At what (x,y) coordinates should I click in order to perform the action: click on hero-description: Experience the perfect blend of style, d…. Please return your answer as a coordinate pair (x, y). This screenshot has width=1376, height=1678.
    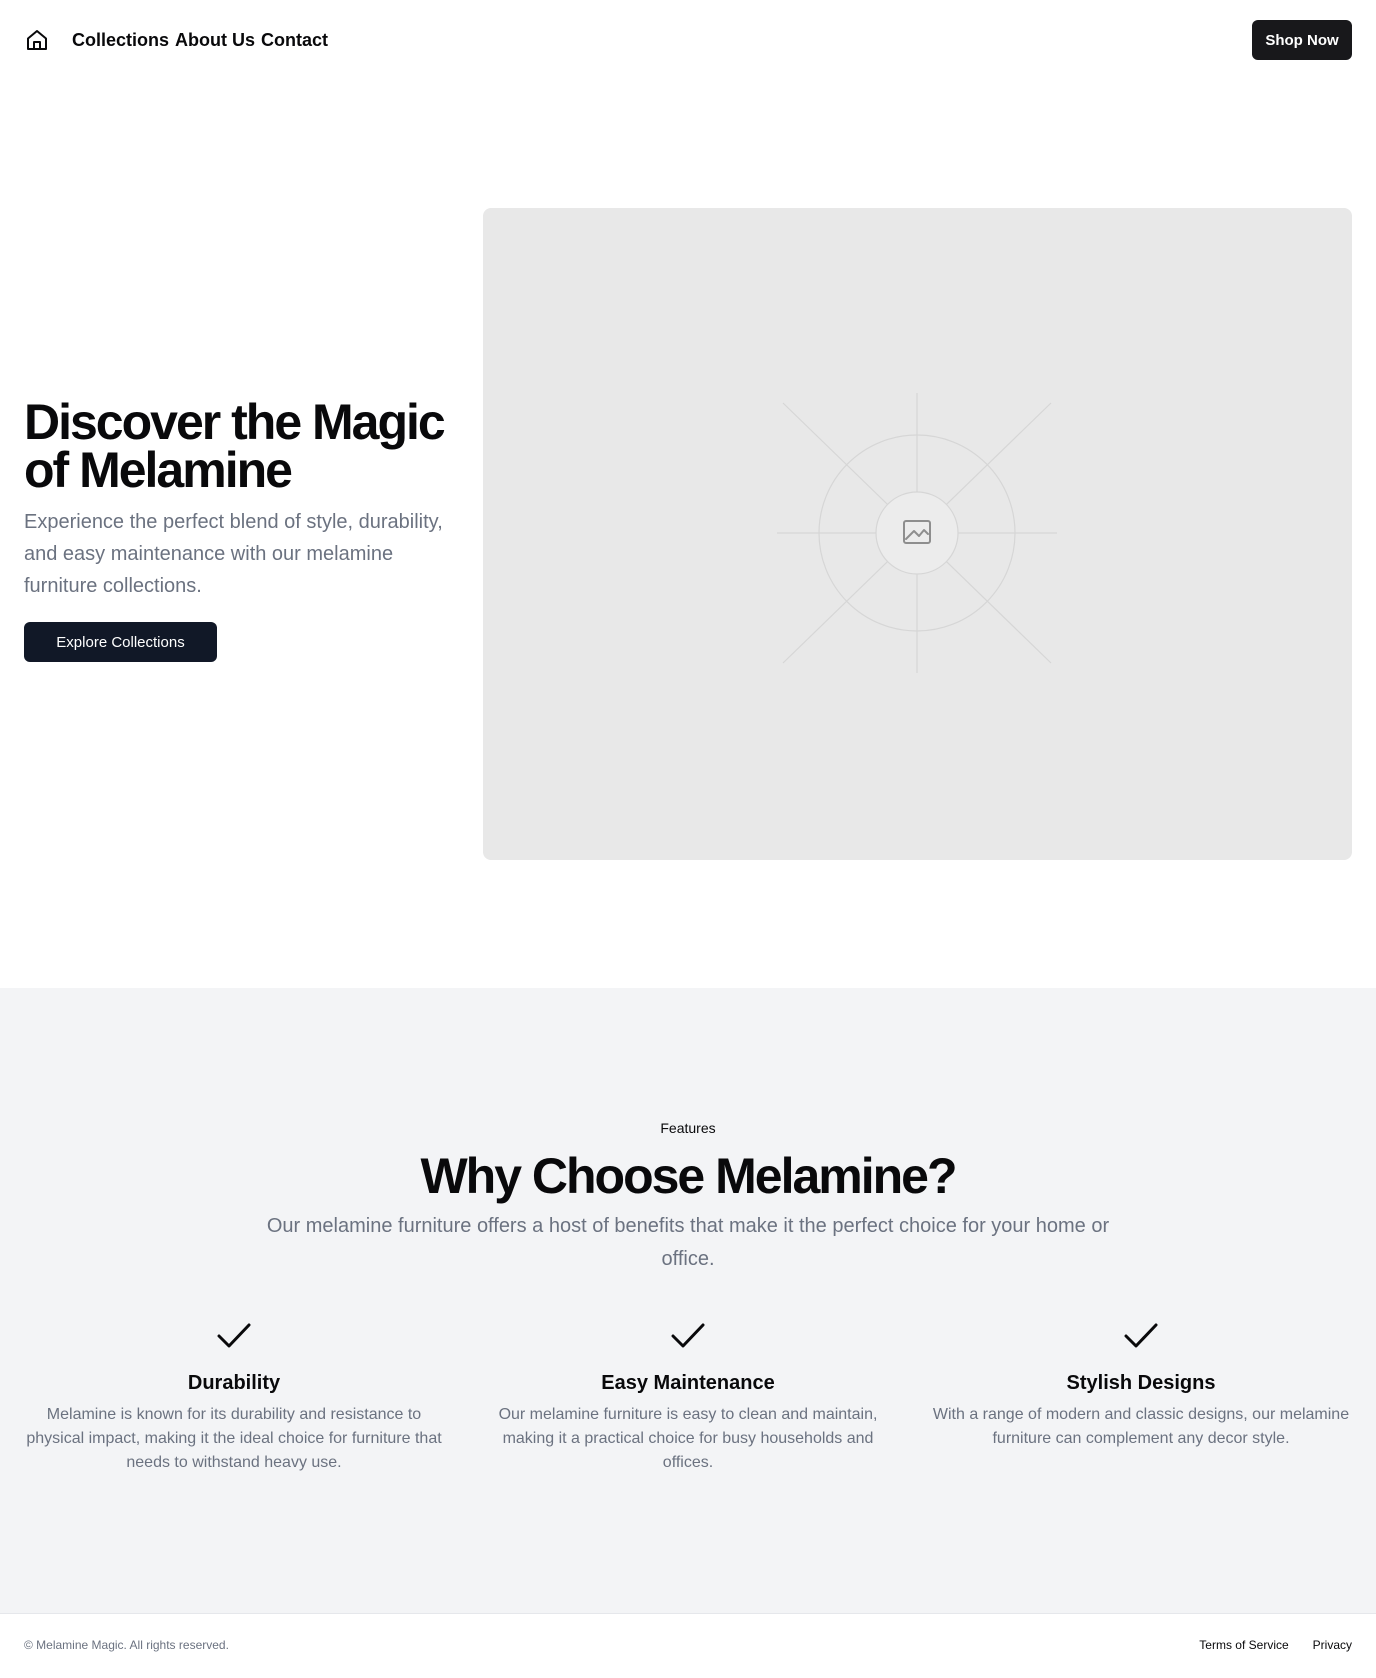
    Looking at the image, I should click on (233, 554).